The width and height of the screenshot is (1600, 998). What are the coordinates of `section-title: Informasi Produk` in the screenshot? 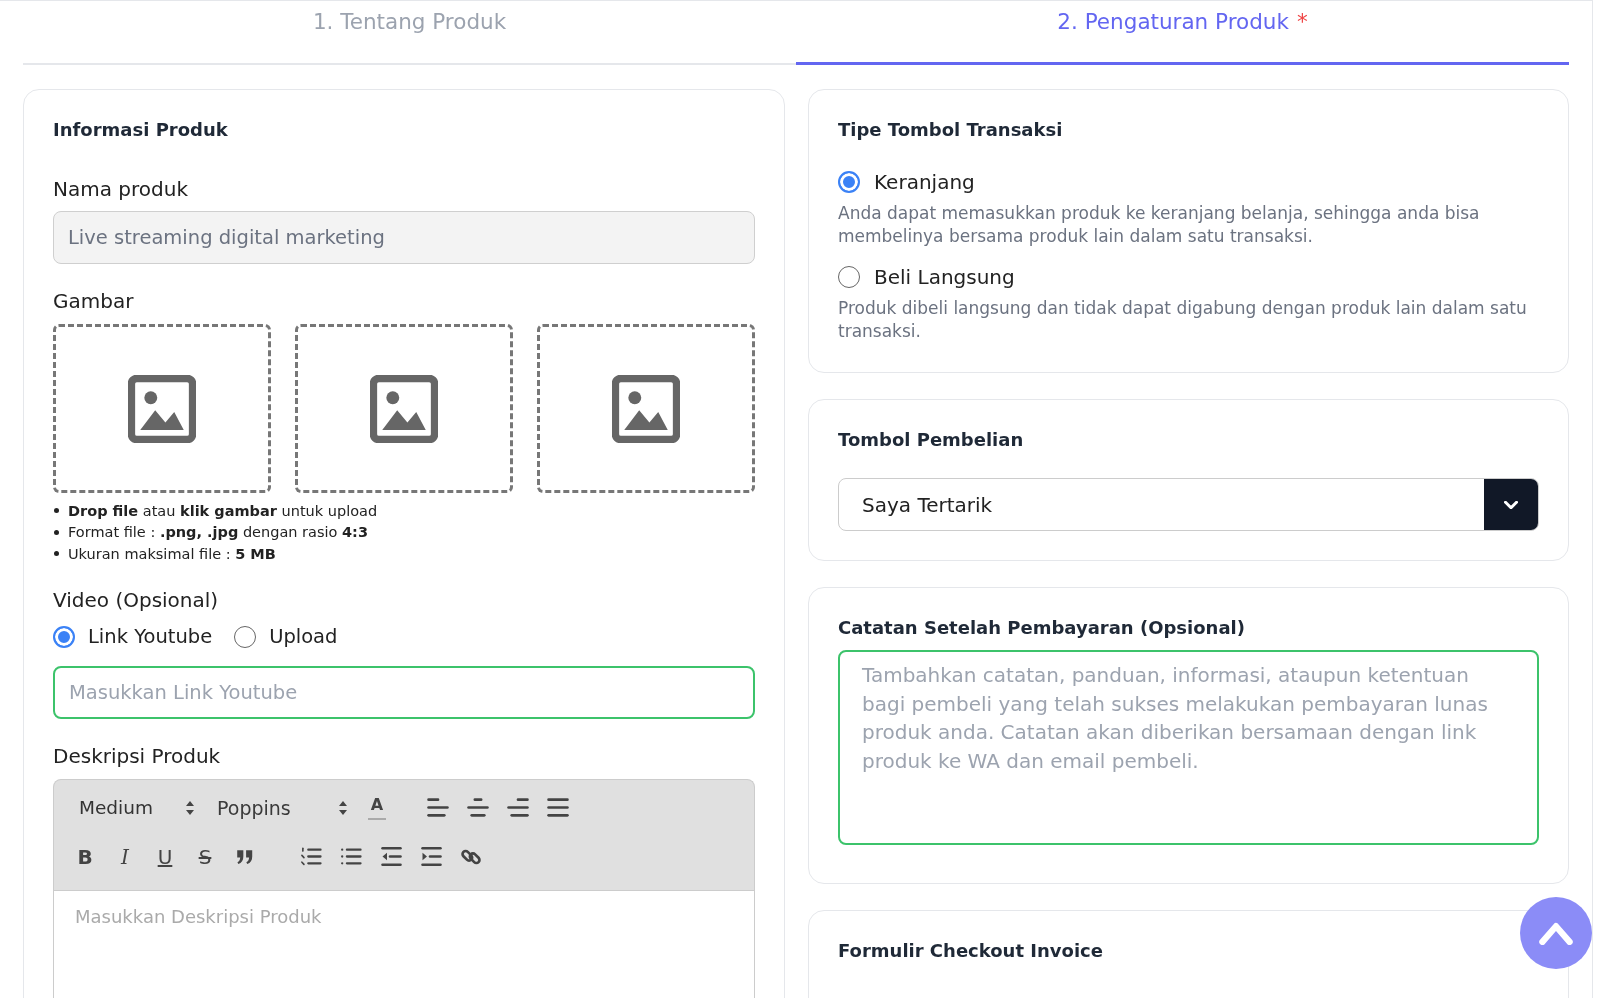 It's located at (141, 130).